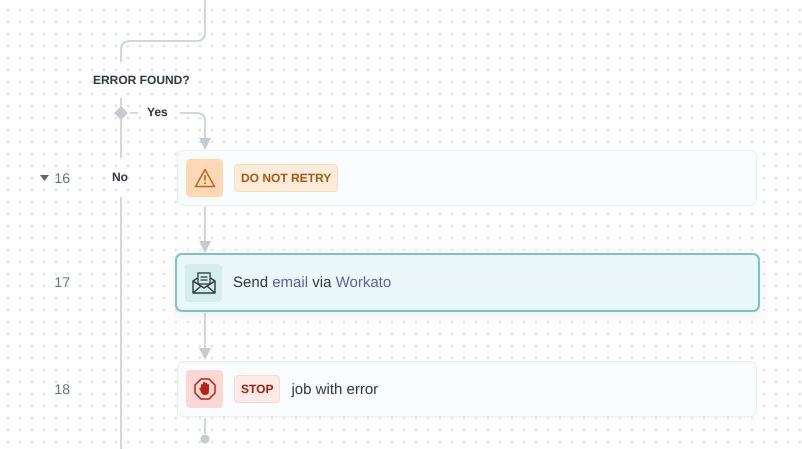 The height and width of the screenshot is (449, 802). Describe the element at coordinates (157, 112) in the screenshot. I see `branch-label: Yes` at that location.